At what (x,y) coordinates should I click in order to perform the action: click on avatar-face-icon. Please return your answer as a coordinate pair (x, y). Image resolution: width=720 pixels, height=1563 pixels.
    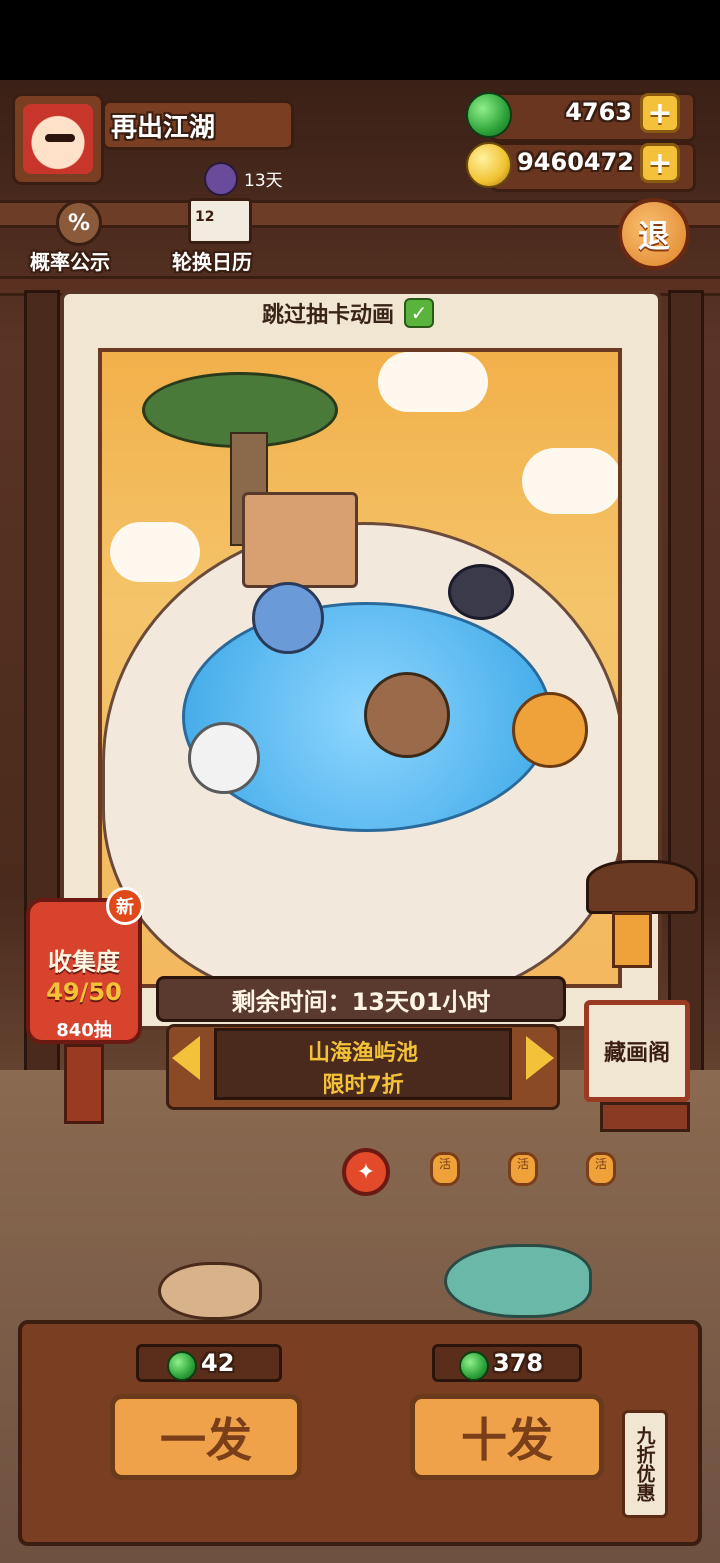
    Looking at the image, I should click on (60, 138).